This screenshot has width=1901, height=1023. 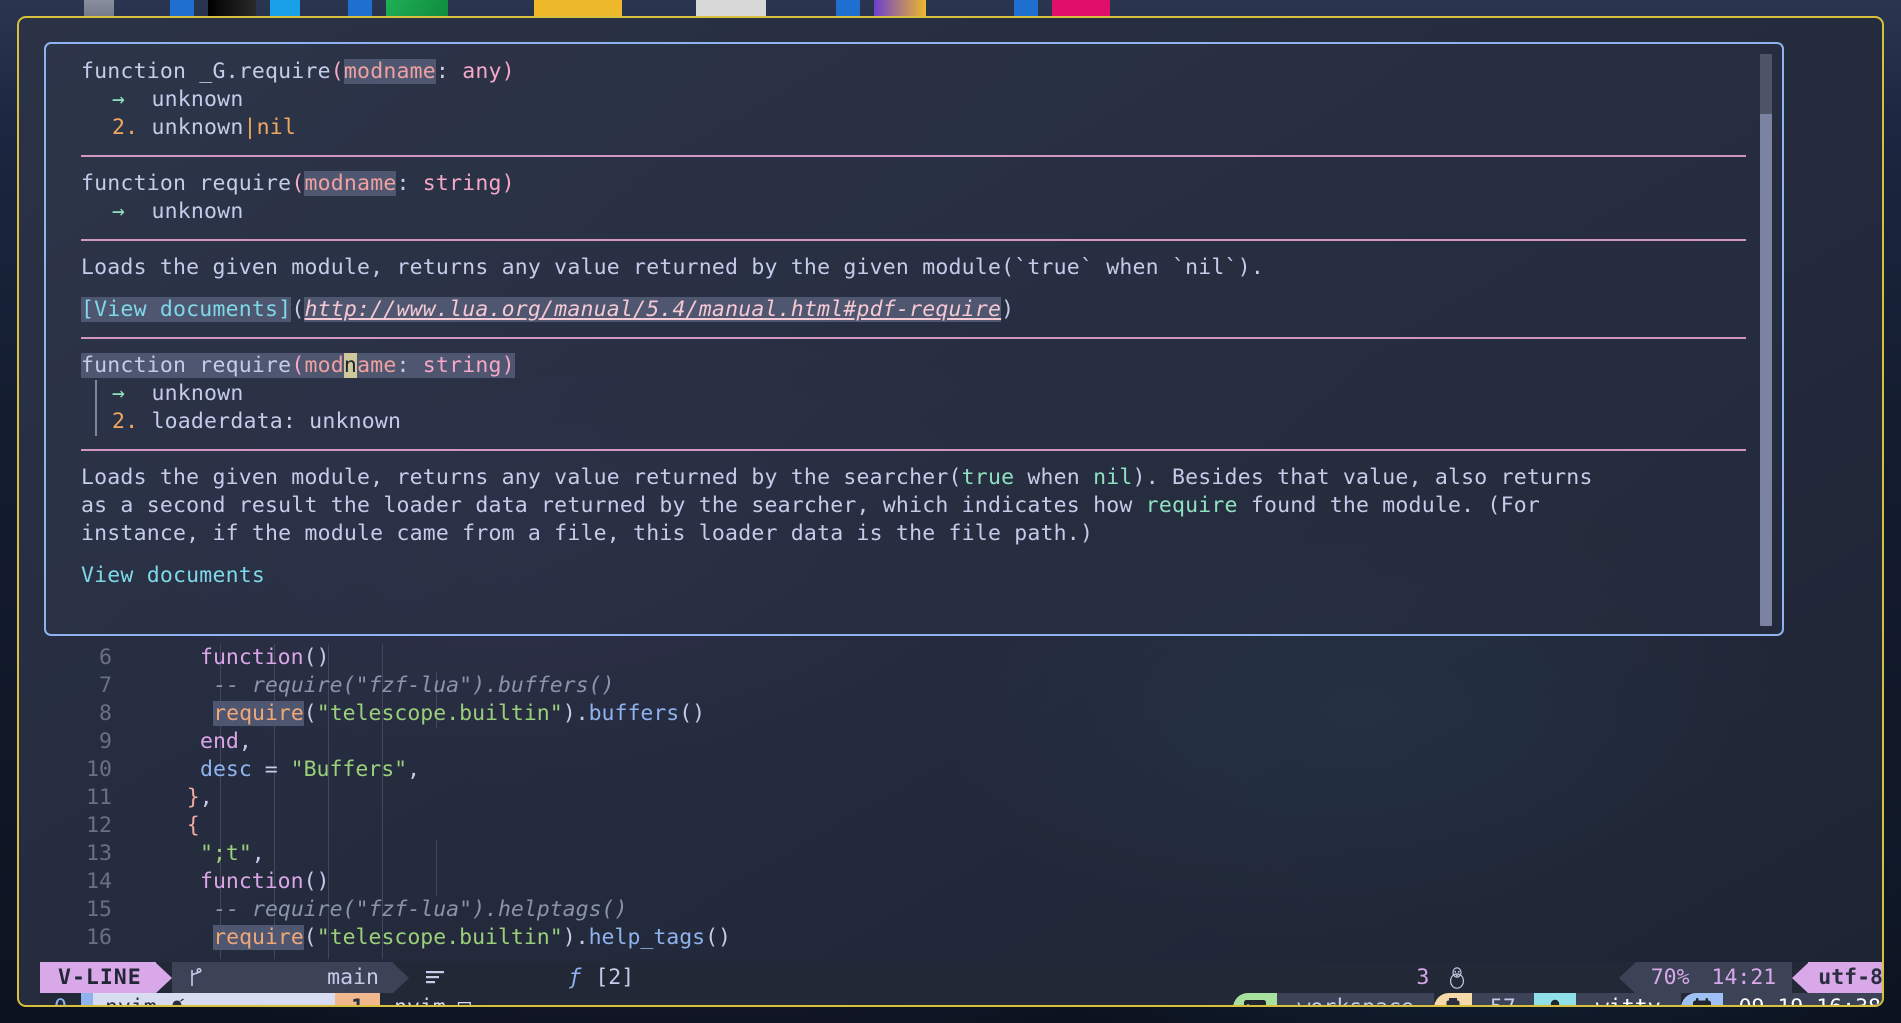 What do you see at coordinates (1362, 477) in the screenshot?
I see `text-c: ). Besides that value, also returns` at bounding box center [1362, 477].